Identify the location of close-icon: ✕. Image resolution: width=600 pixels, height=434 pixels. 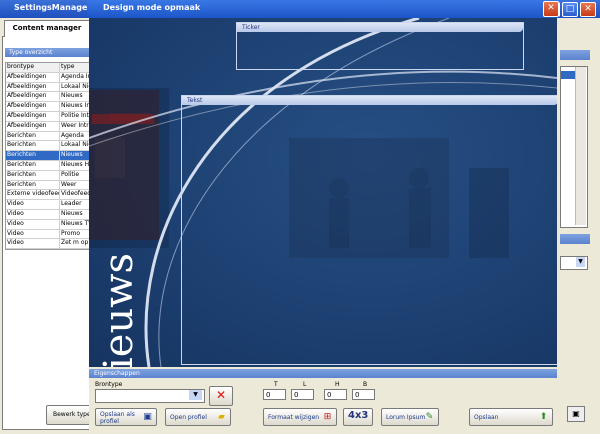
(551, 9).